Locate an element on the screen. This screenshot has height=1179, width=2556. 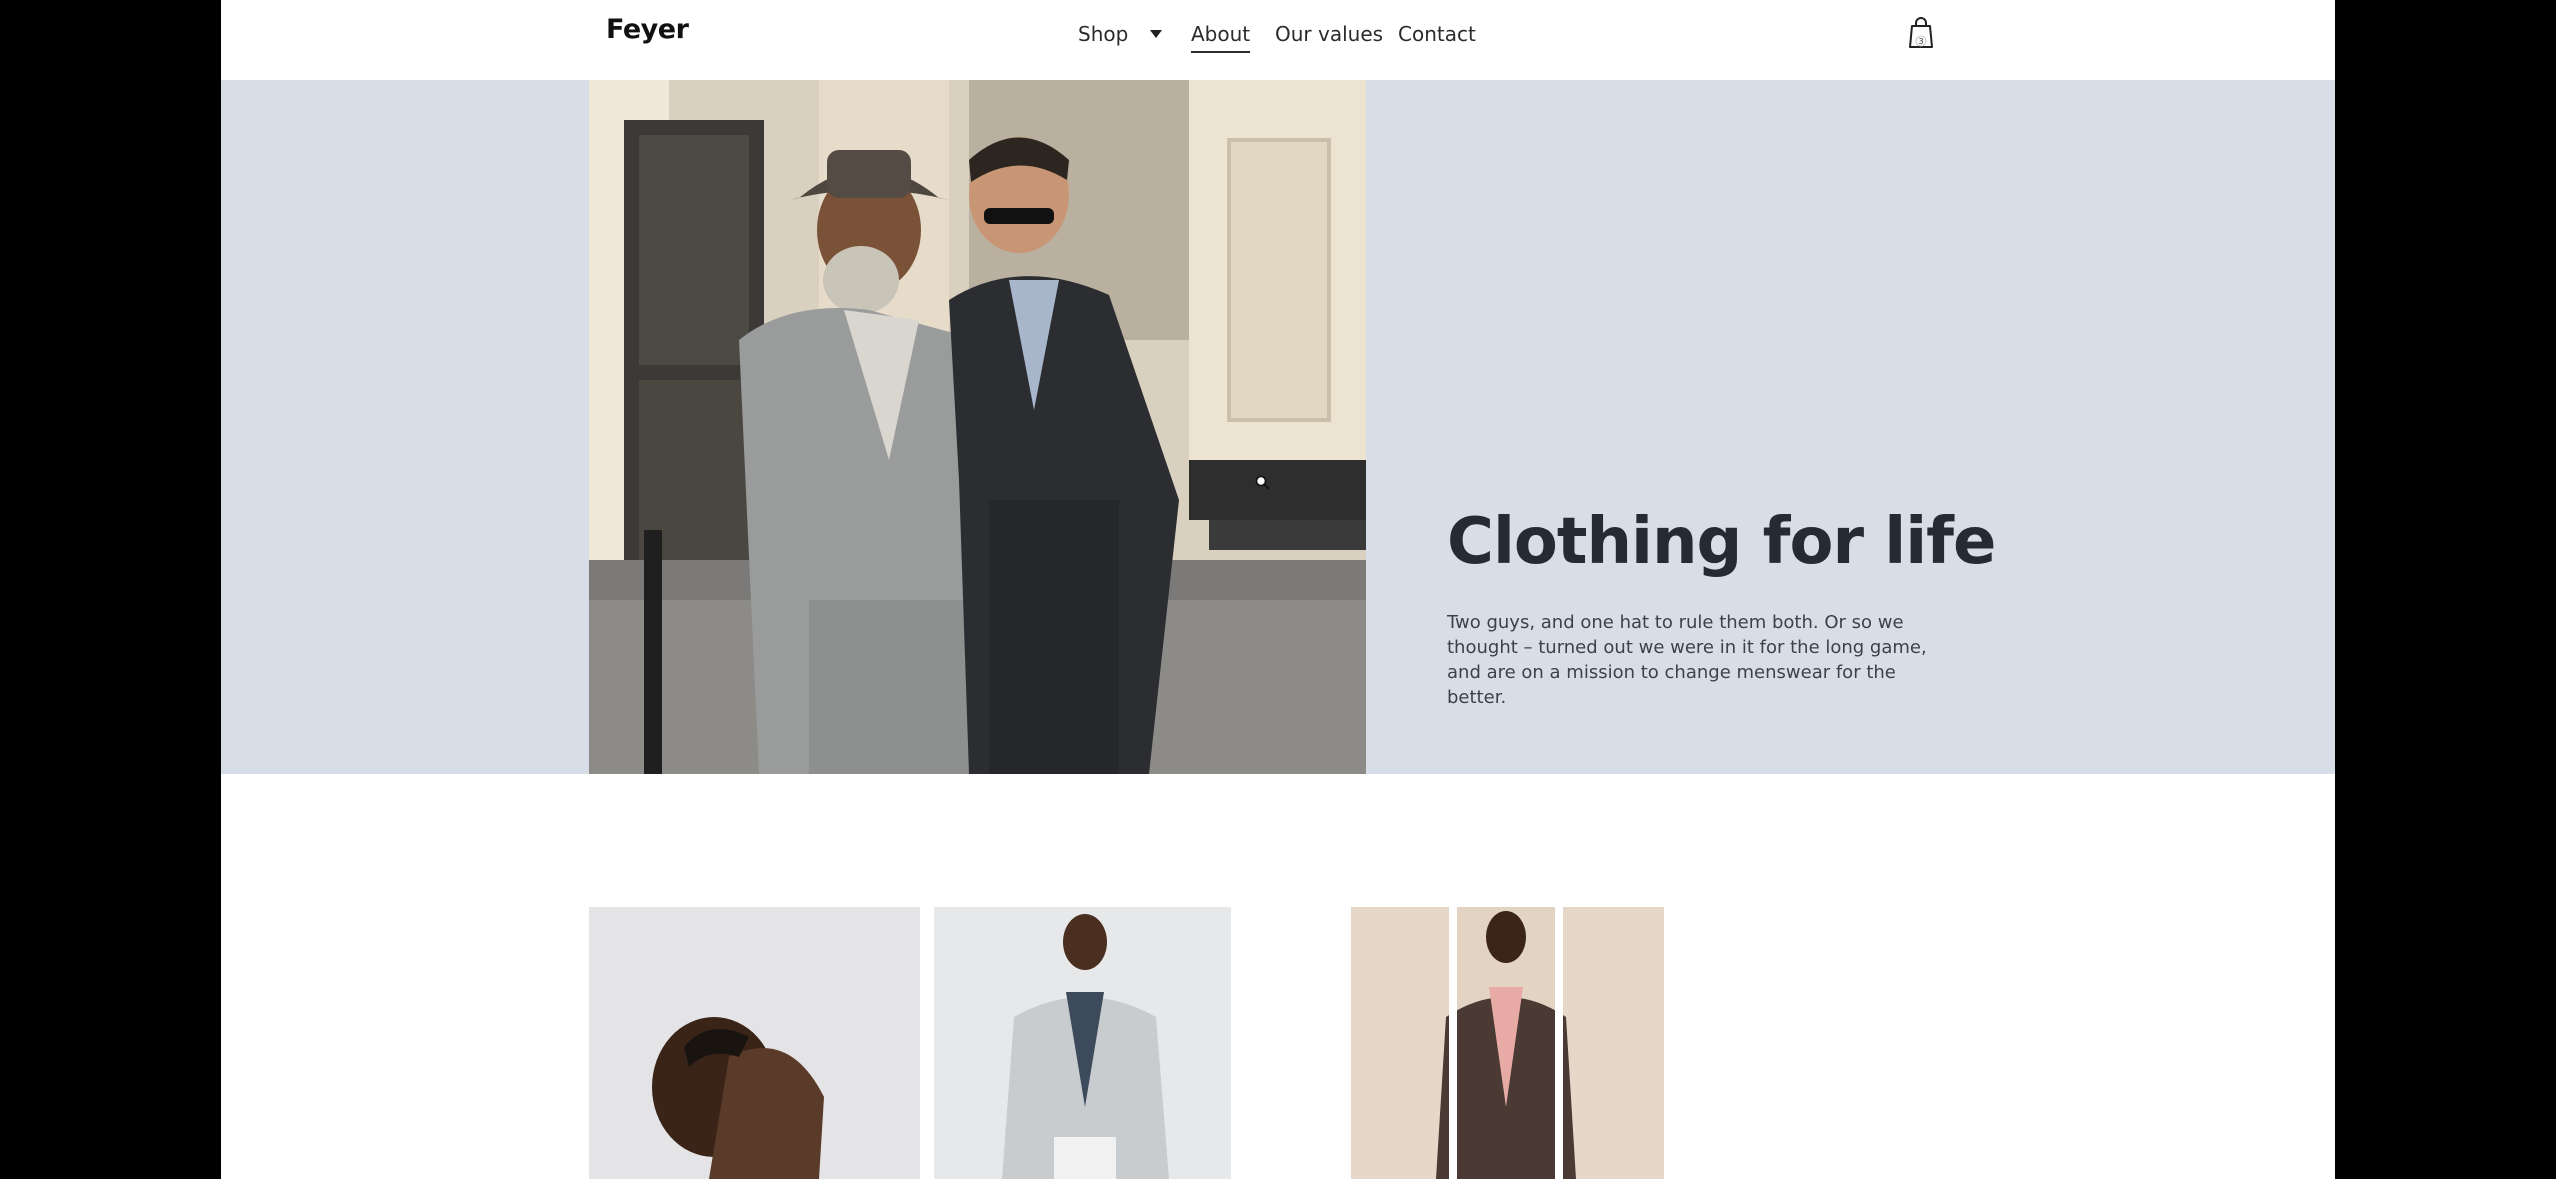
site-header: Feyer Shop About Our values Contact 3 is located at coordinates (1278, 40).